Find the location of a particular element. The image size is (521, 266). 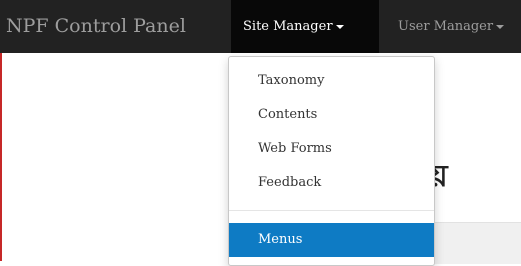

nav-site-manager: Site Manager is located at coordinates (305, 26).